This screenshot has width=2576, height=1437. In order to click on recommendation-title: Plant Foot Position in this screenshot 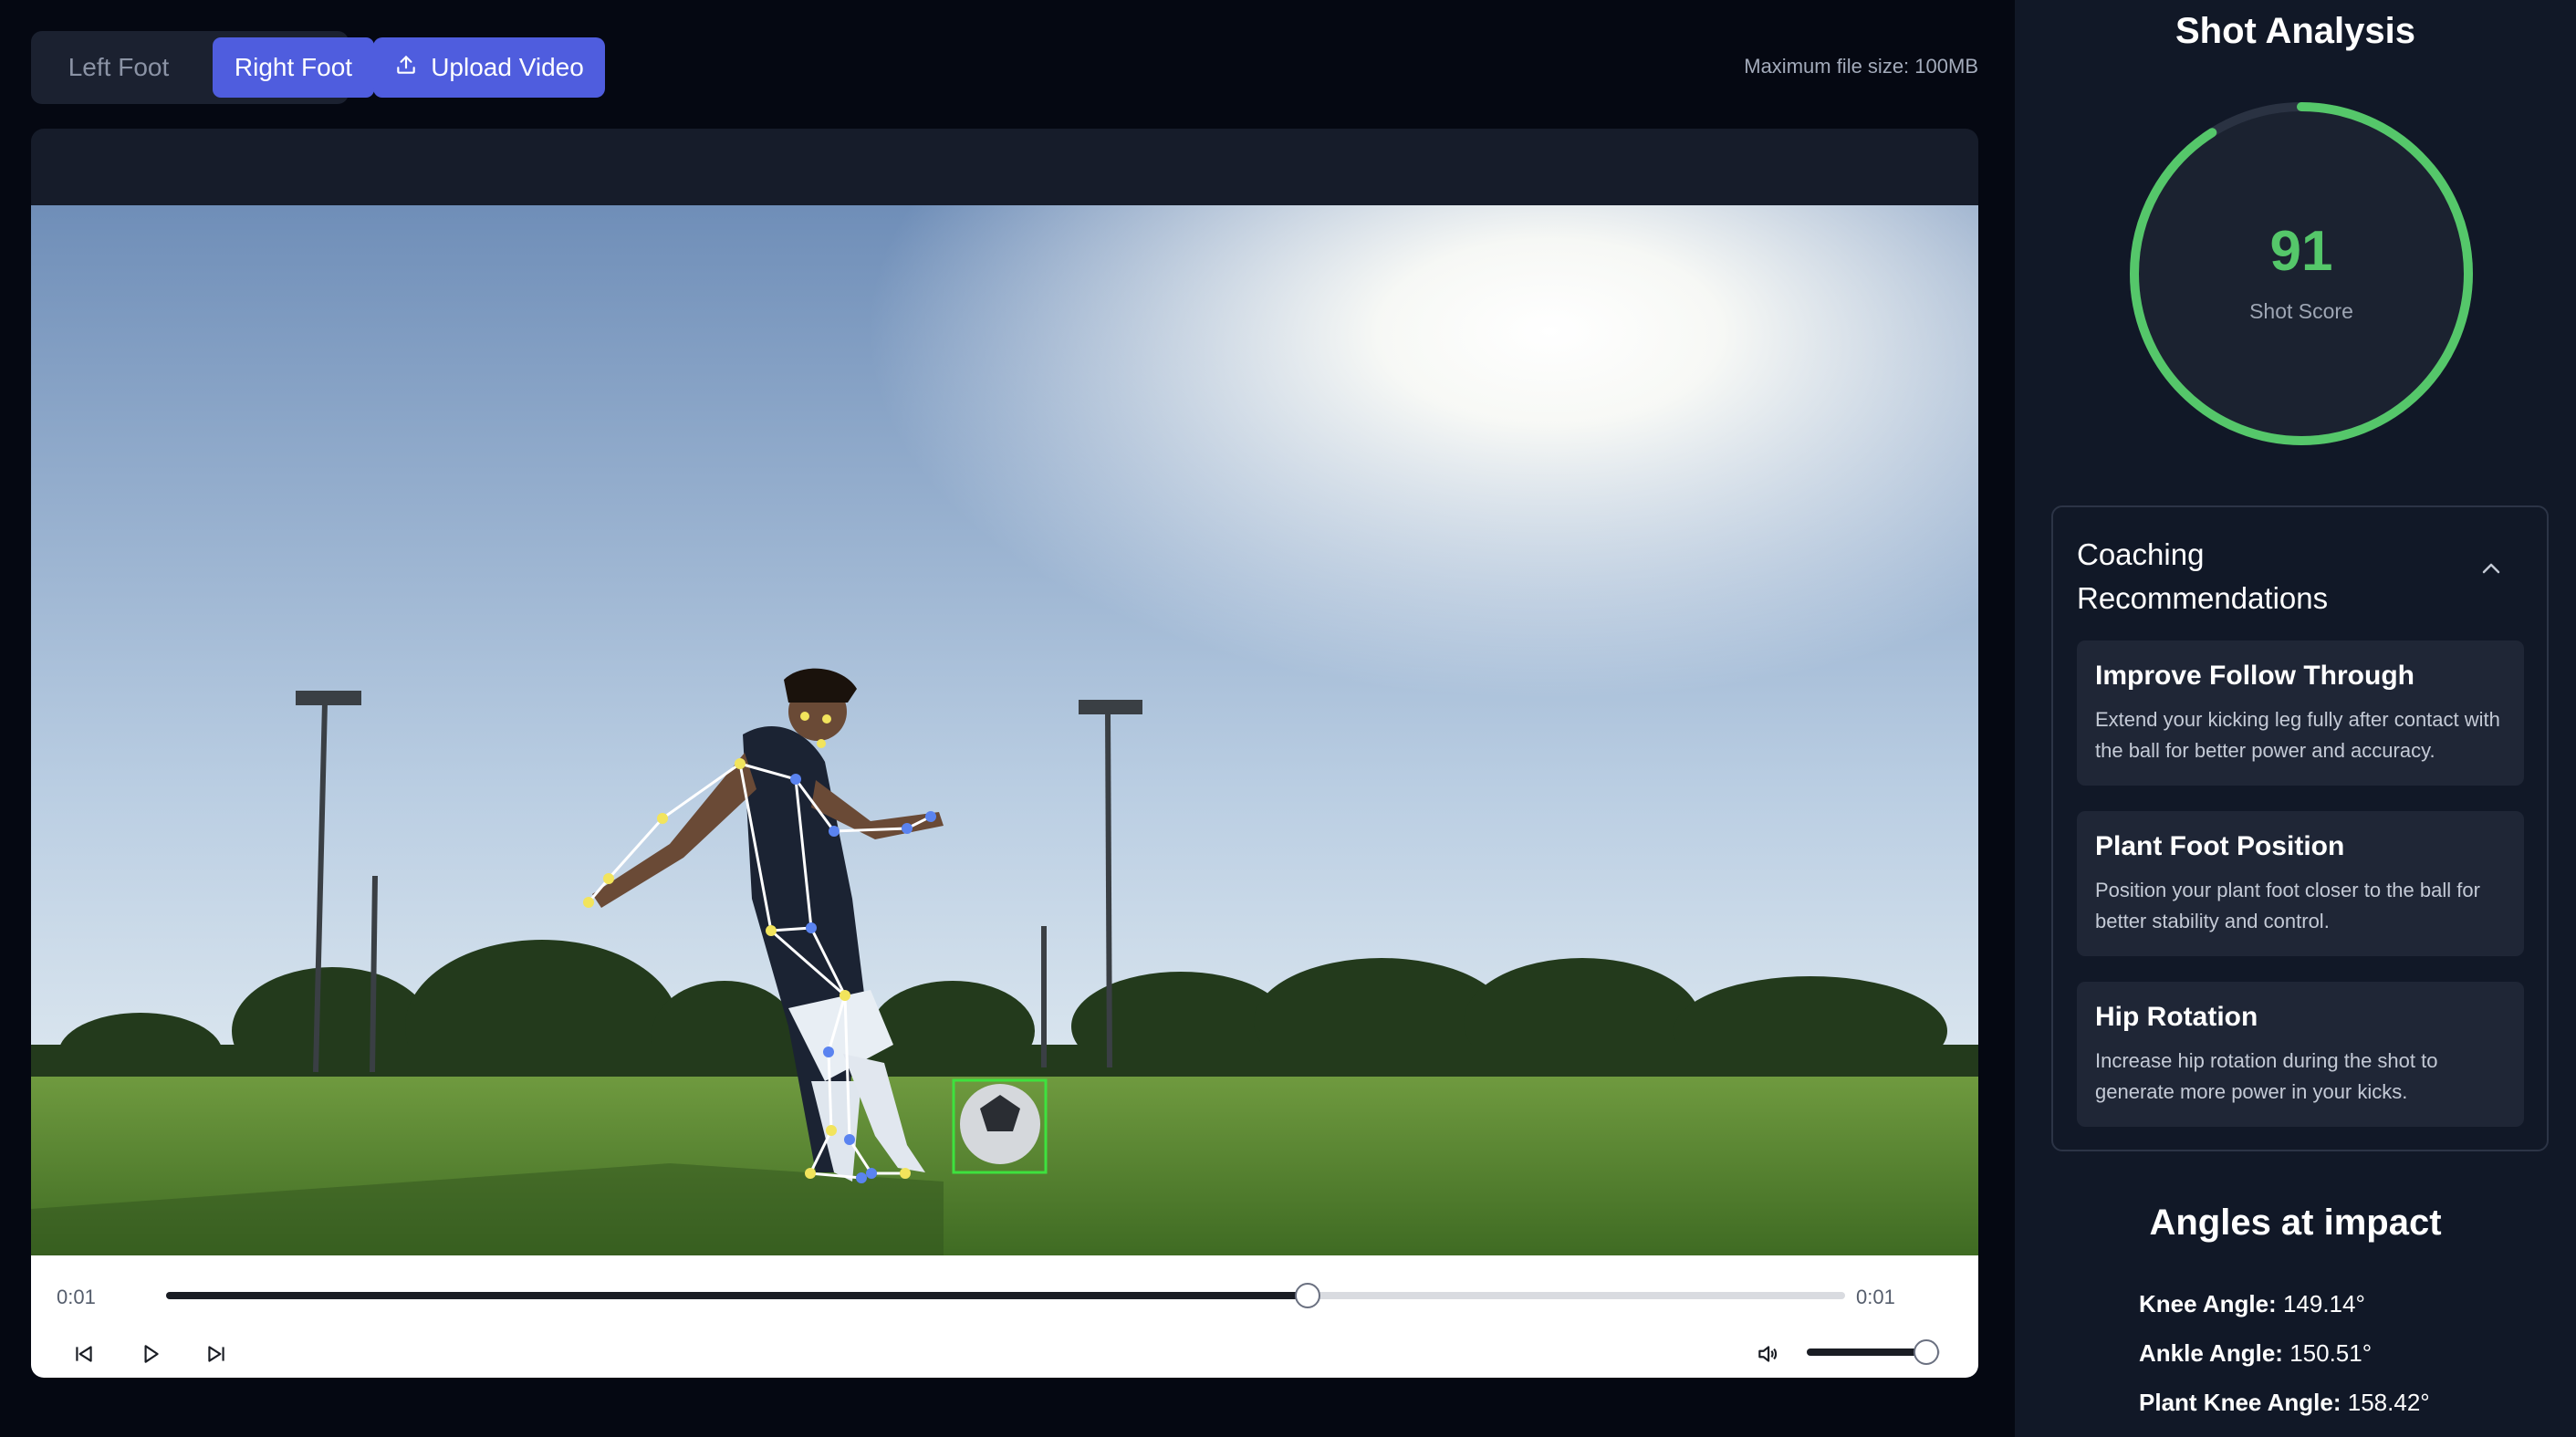, I will do `click(2220, 846)`.